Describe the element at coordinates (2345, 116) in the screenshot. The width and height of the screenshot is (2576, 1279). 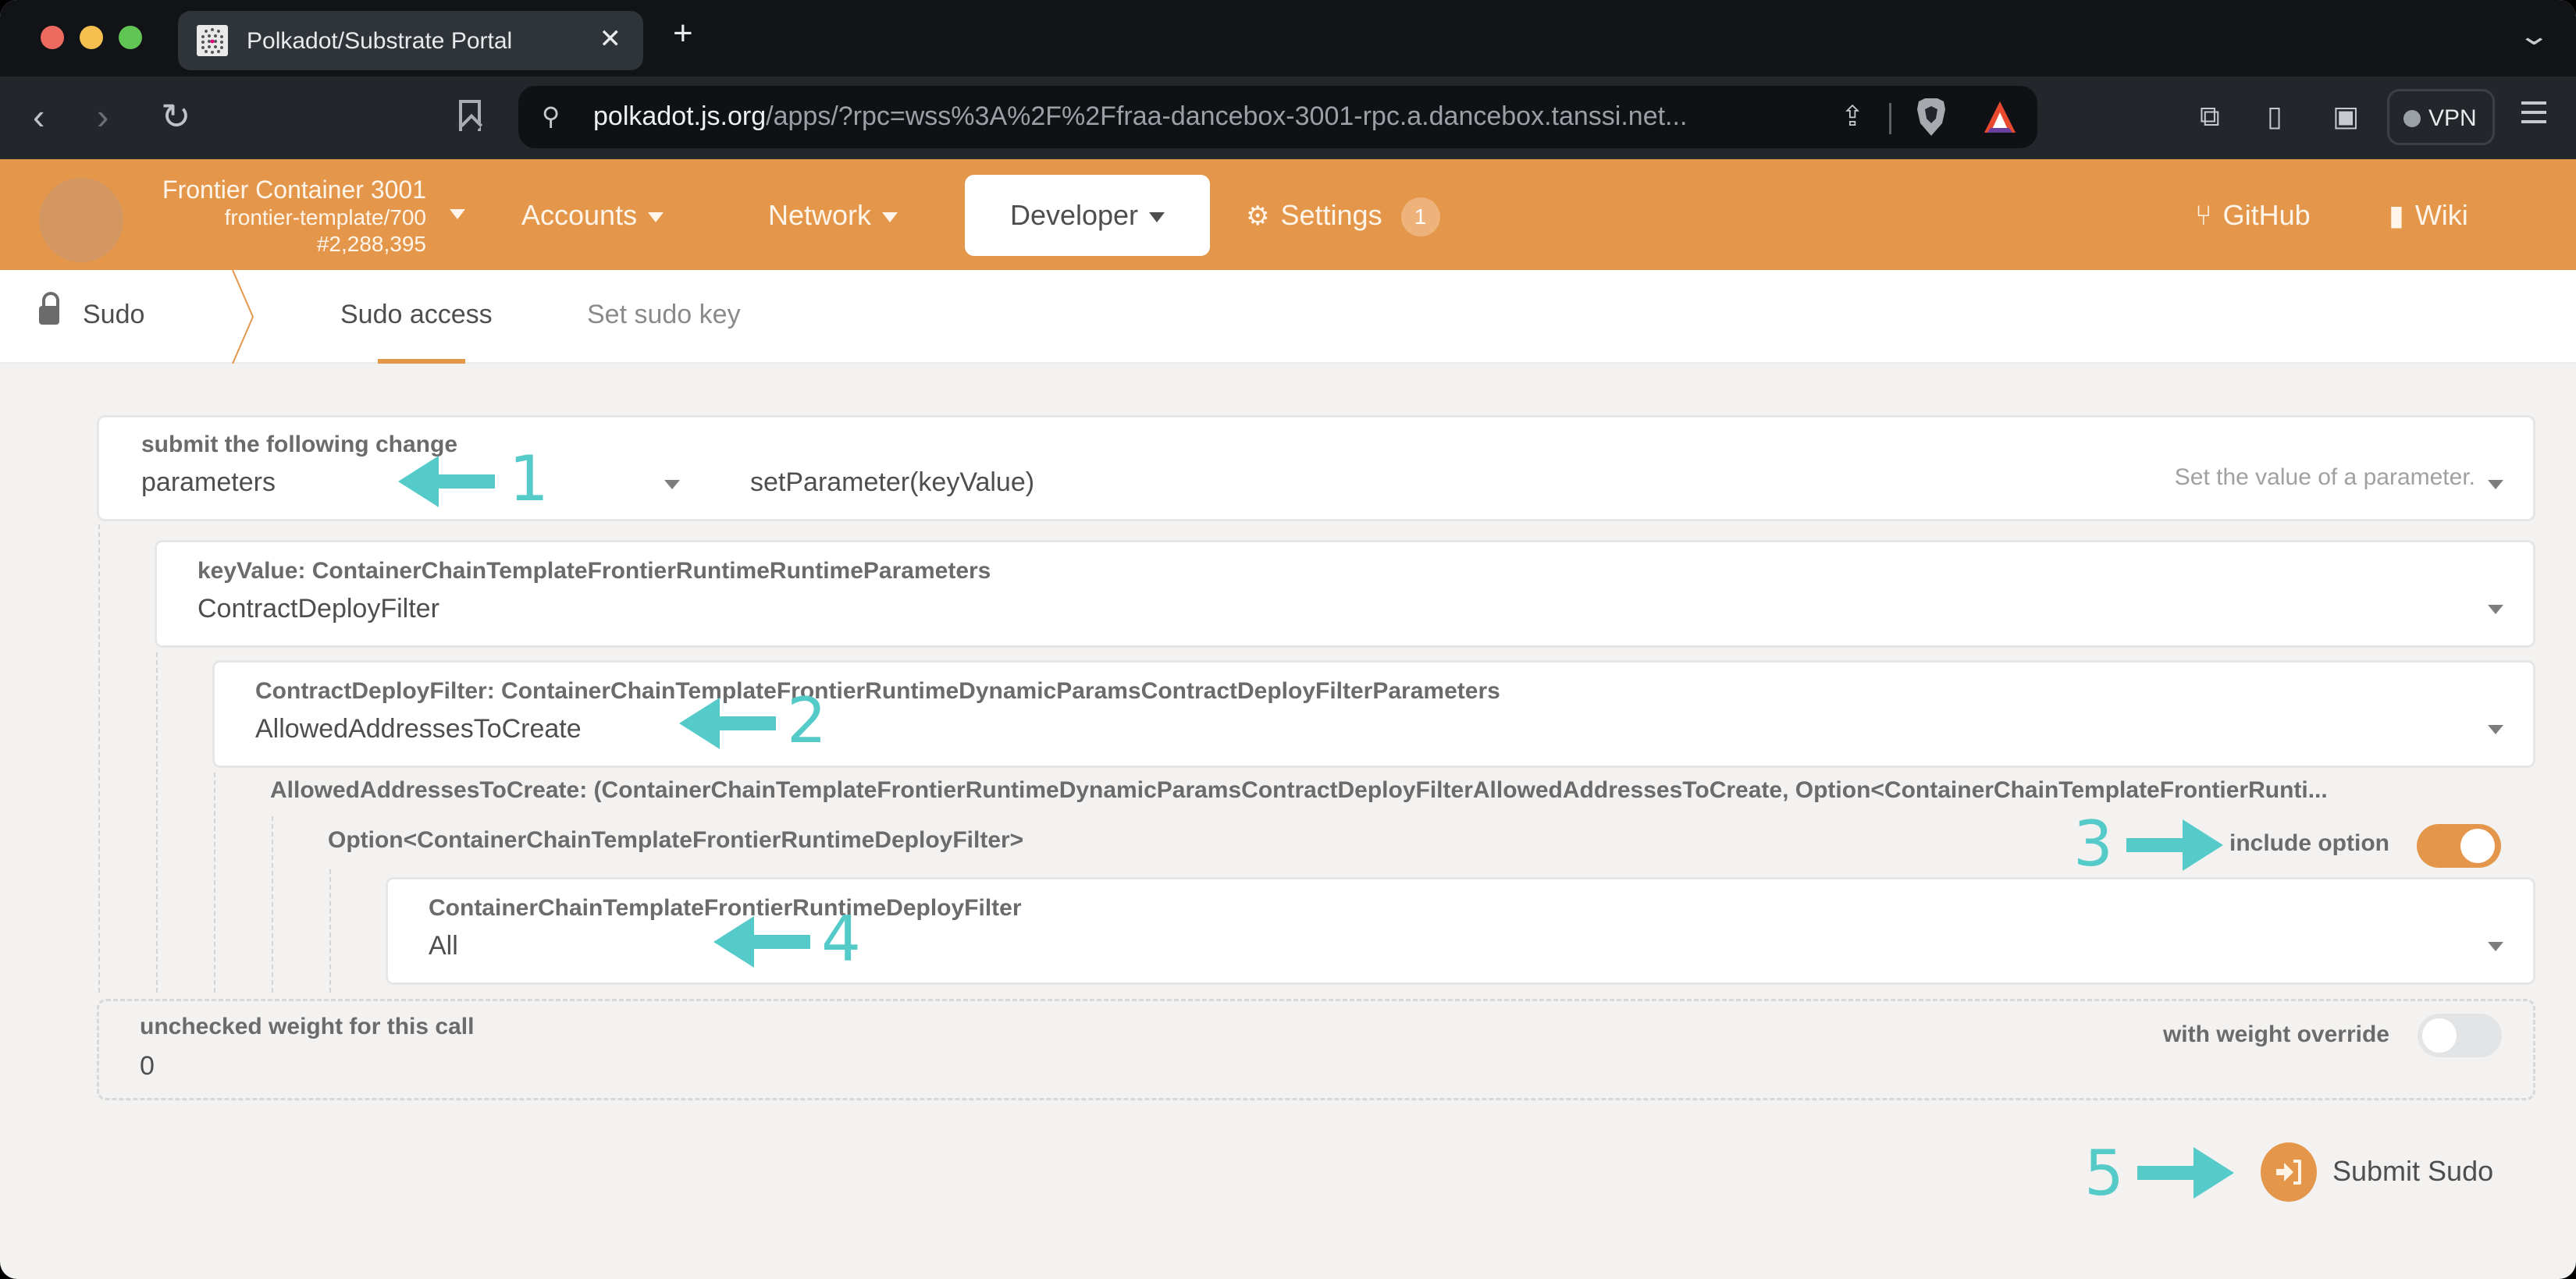
I see `wallet-icon: ▣` at that location.